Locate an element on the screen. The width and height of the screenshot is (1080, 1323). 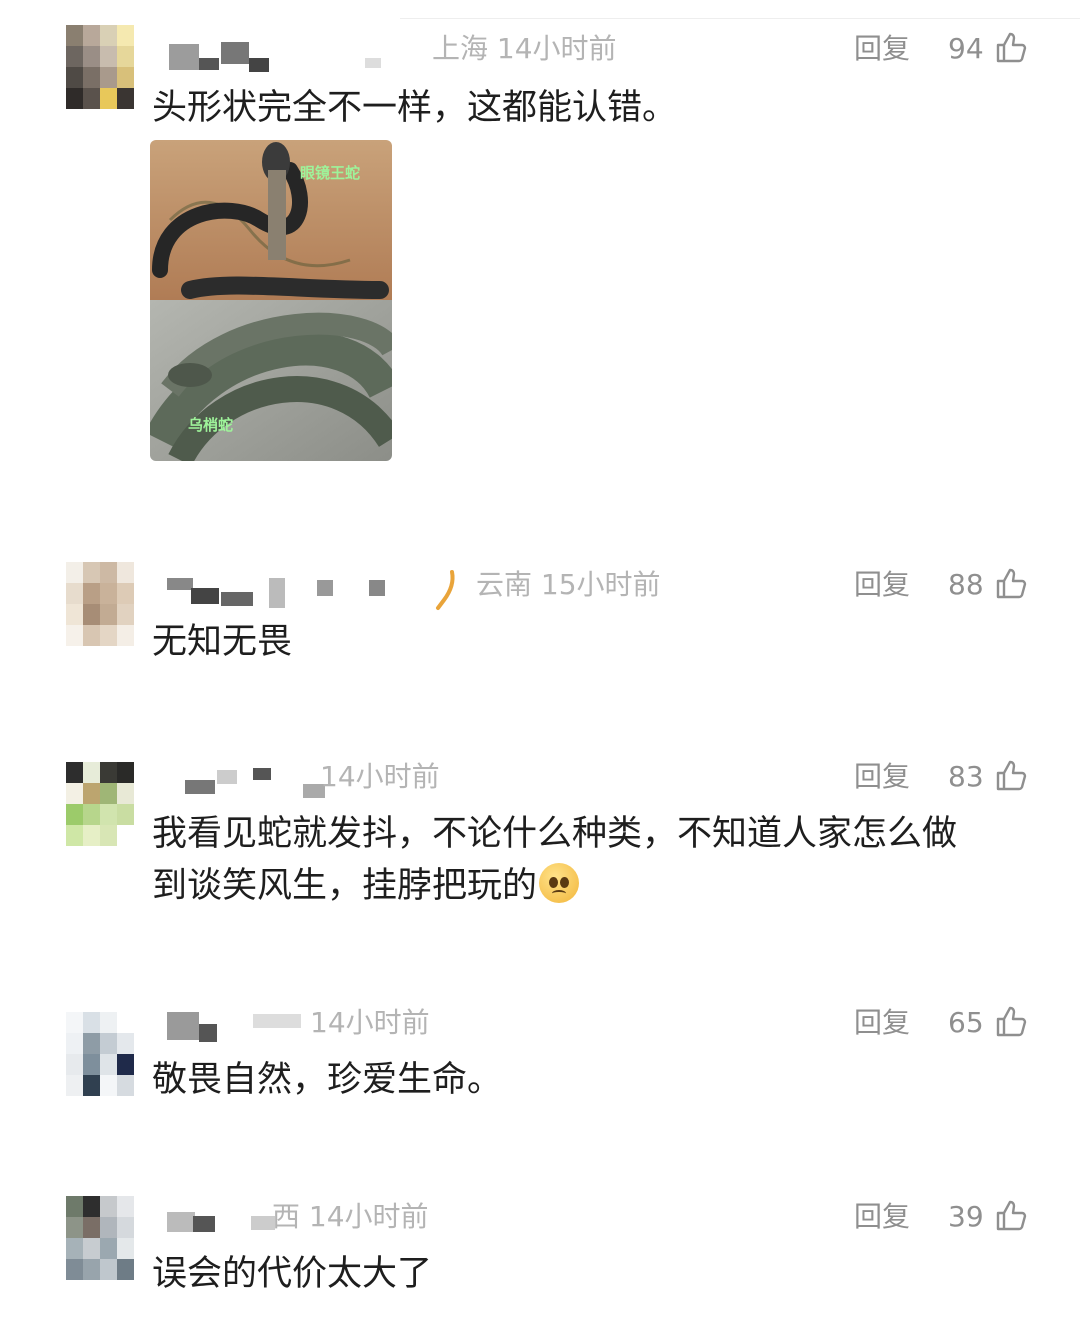
region: 上海 is located at coordinates (460, 48).